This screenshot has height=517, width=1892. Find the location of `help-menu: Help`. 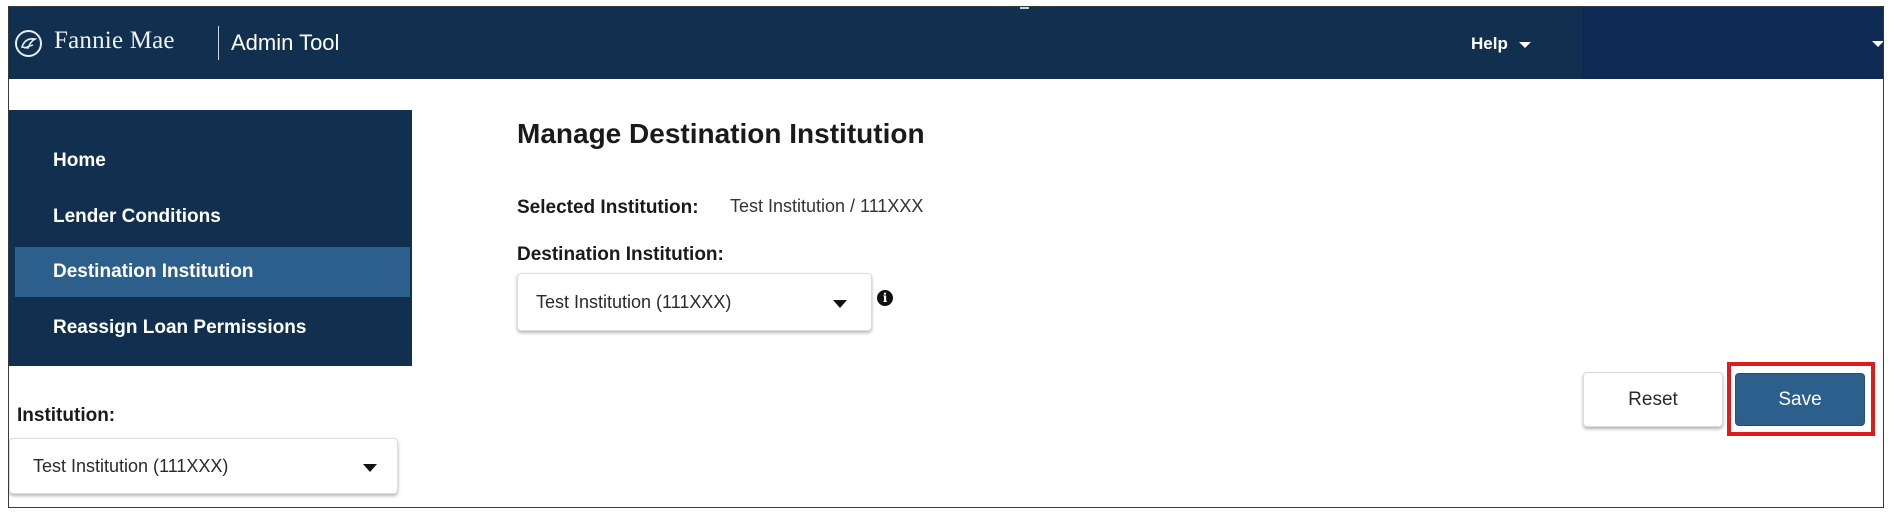

help-menu: Help is located at coordinates (1501, 44).